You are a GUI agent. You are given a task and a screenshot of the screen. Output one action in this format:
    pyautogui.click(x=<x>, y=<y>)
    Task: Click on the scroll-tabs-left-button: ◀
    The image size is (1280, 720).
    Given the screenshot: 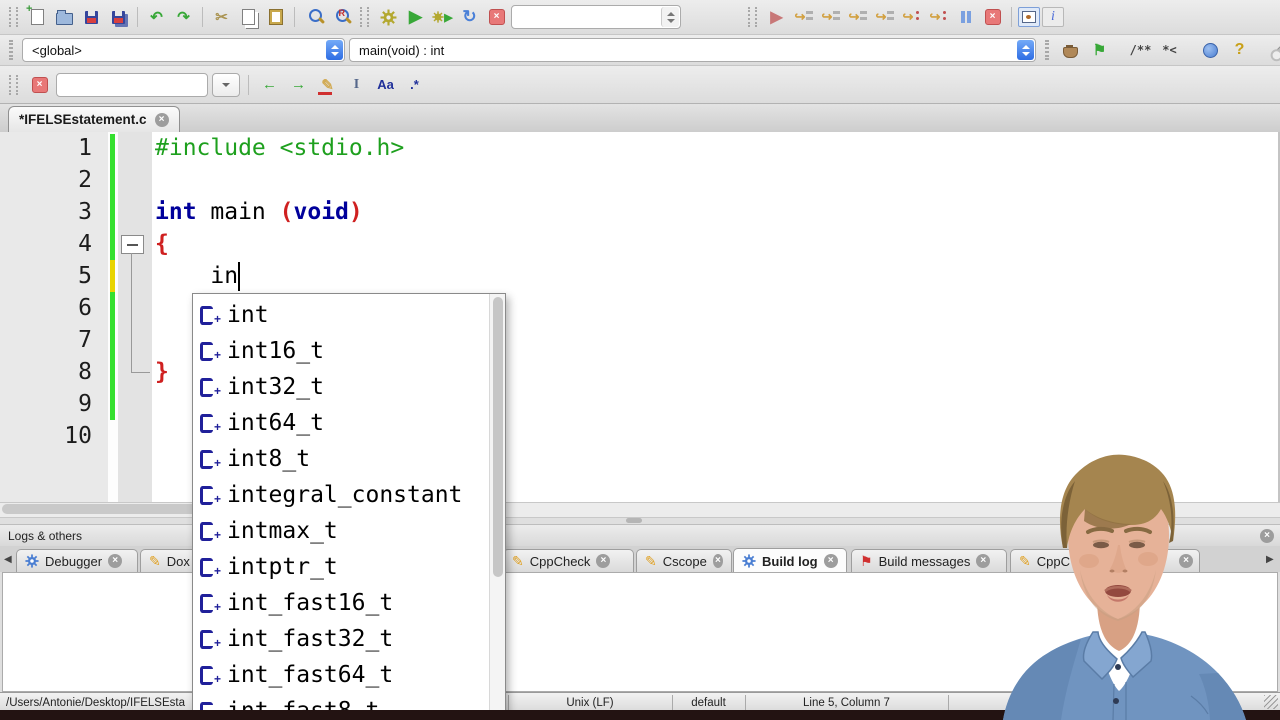 What is the action you would take?
    pyautogui.click(x=8, y=559)
    